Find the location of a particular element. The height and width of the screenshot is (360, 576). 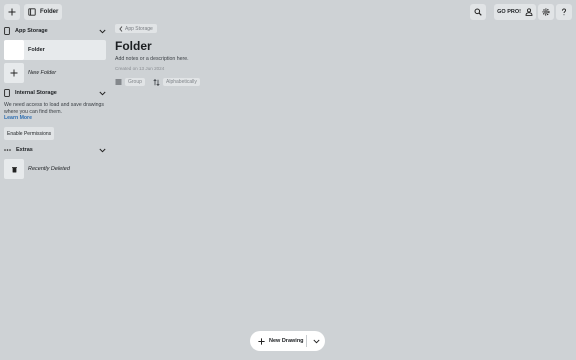

list-icon is located at coordinates (118, 82).